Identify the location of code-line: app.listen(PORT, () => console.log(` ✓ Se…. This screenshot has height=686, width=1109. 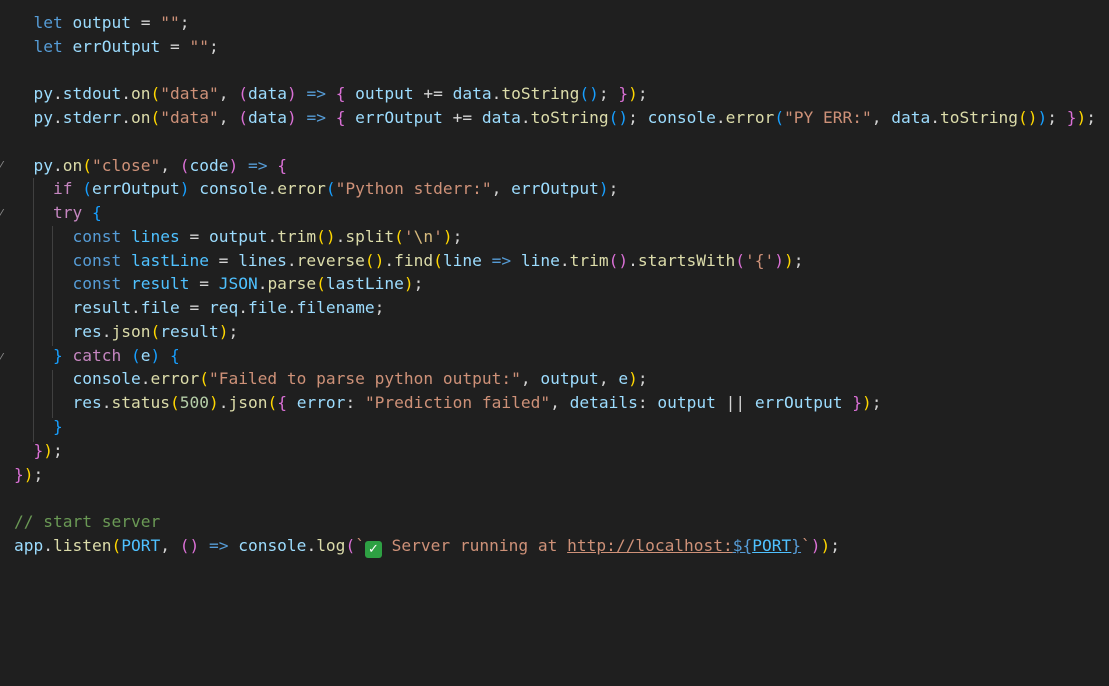
(427, 546).